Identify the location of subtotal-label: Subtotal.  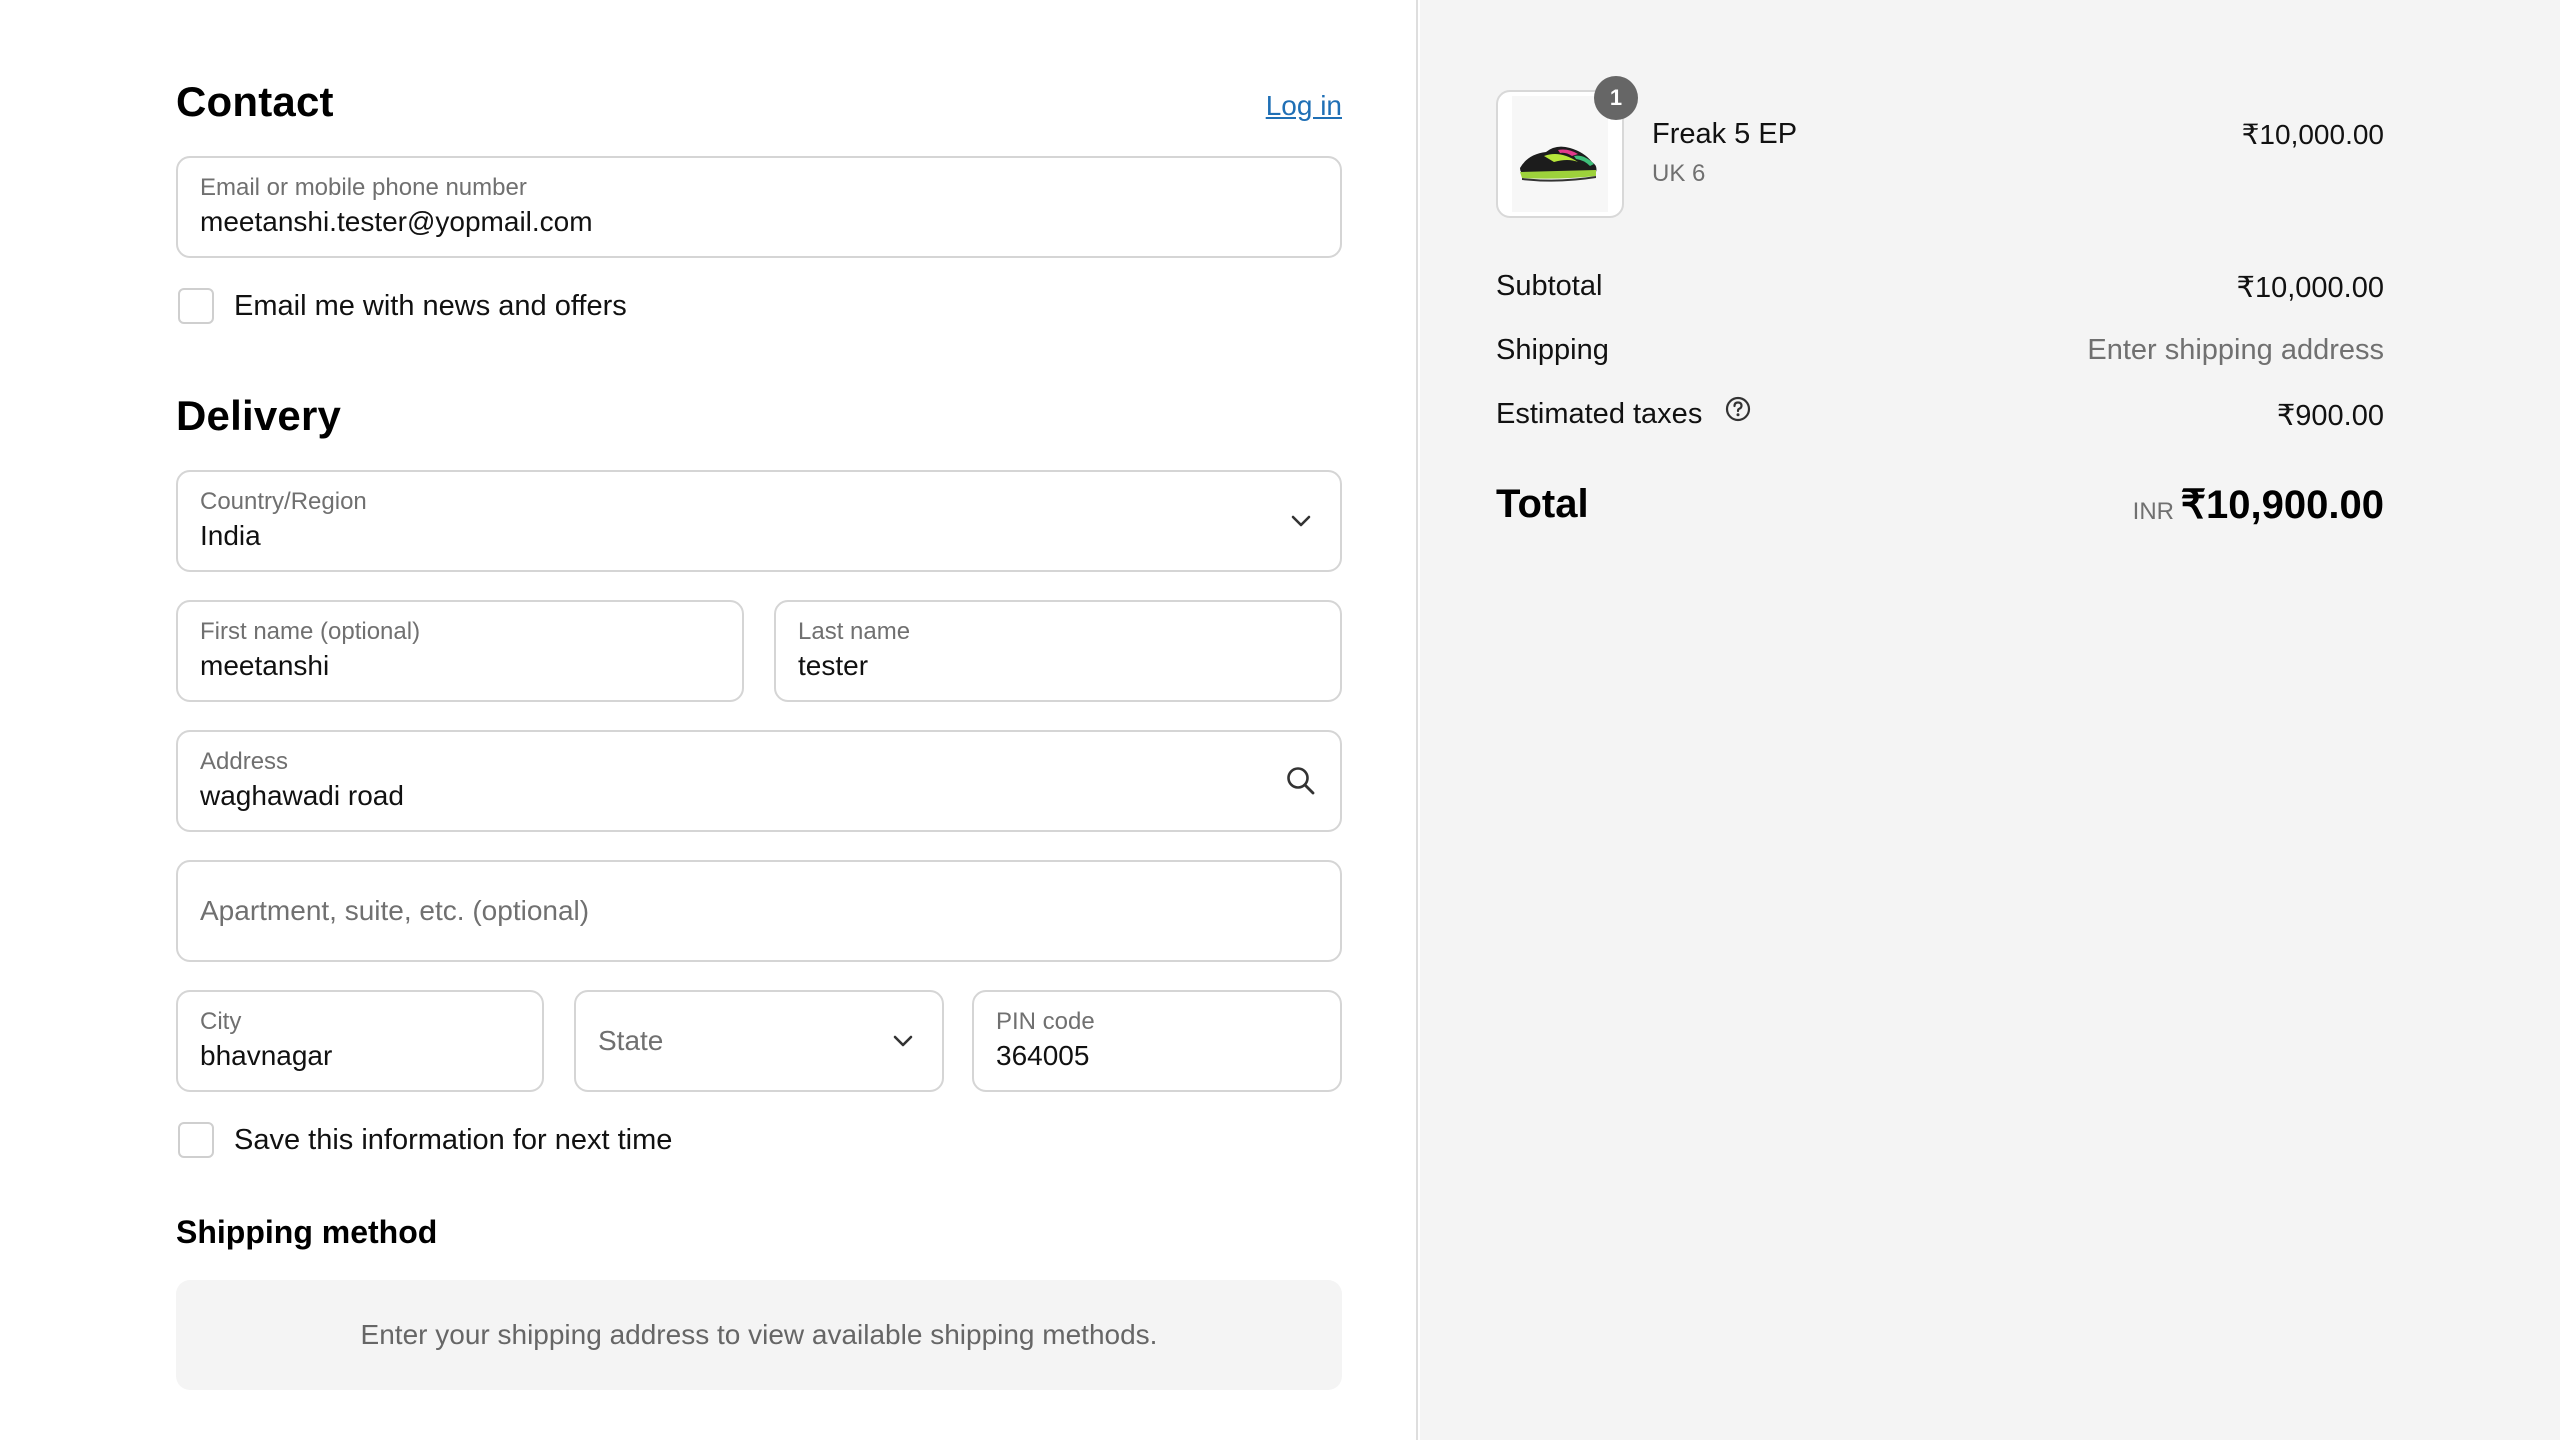
(1549, 286).